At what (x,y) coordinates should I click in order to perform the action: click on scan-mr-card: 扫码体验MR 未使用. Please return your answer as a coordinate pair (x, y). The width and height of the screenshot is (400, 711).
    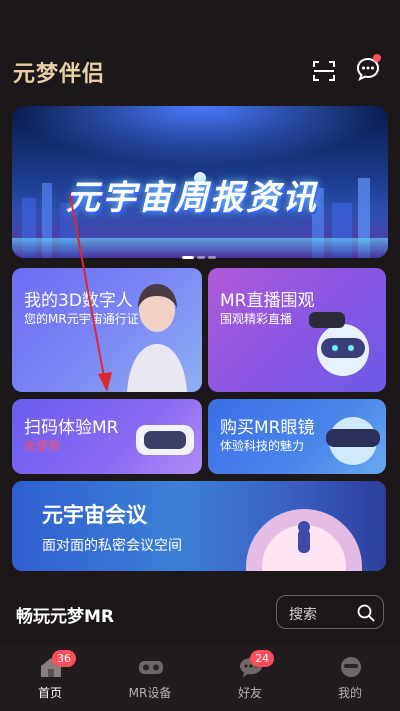
    Looking at the image, I should click on (107, 436).